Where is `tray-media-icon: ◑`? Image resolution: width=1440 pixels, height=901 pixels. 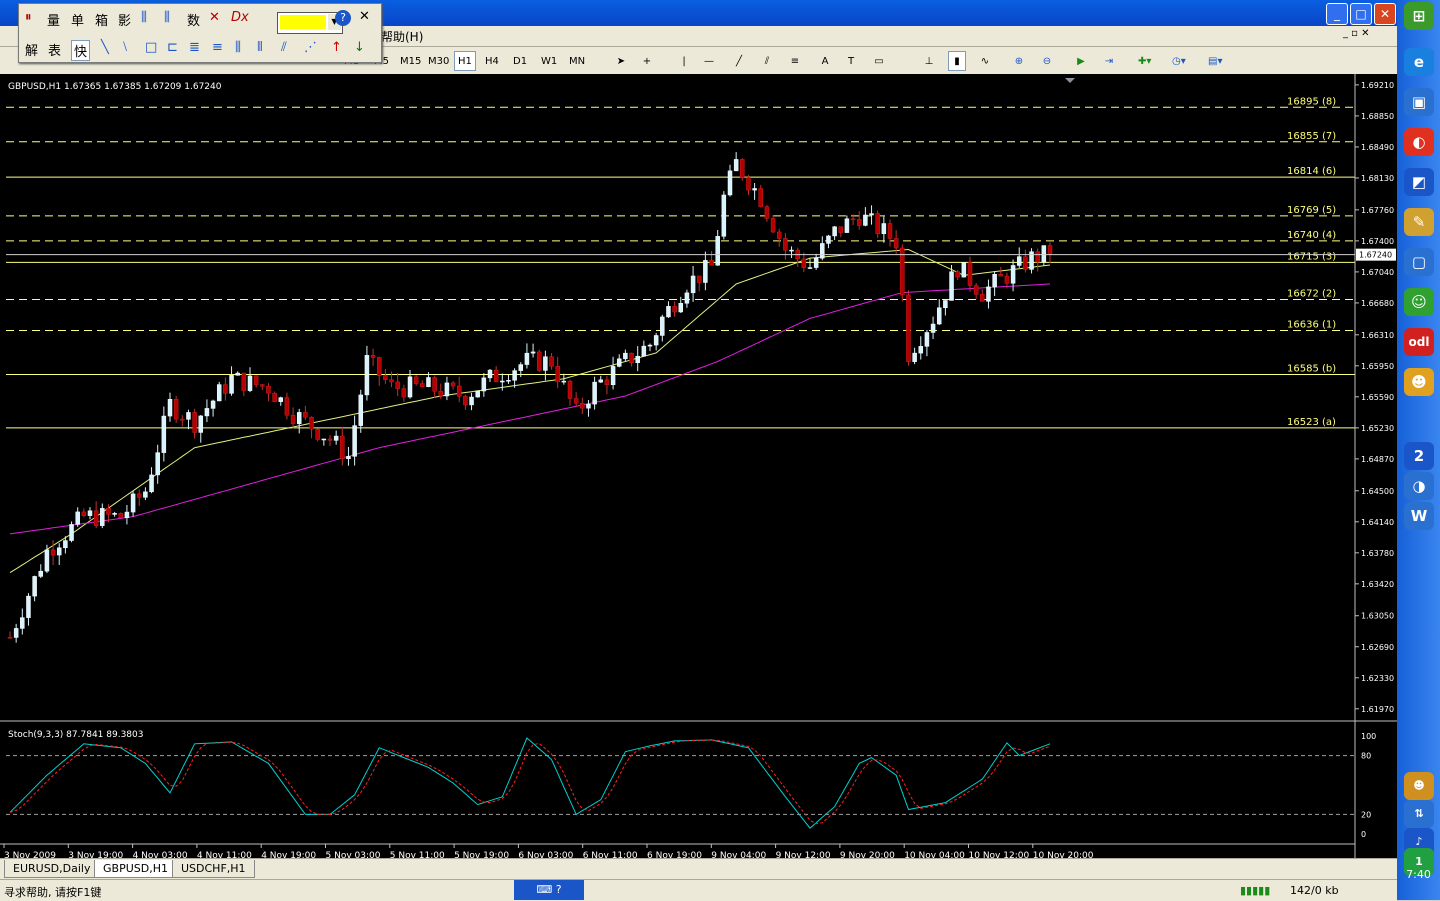
tray-media-icon: ◑ is located at coordinates (1419, 486).